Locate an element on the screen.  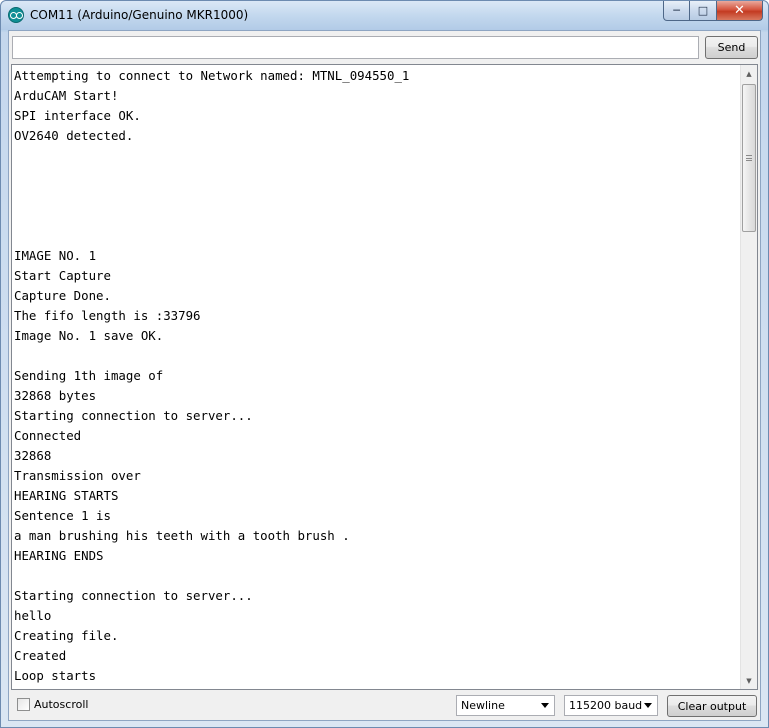
console-line: ArduCAM Start! is located at coordinates (66, 95).